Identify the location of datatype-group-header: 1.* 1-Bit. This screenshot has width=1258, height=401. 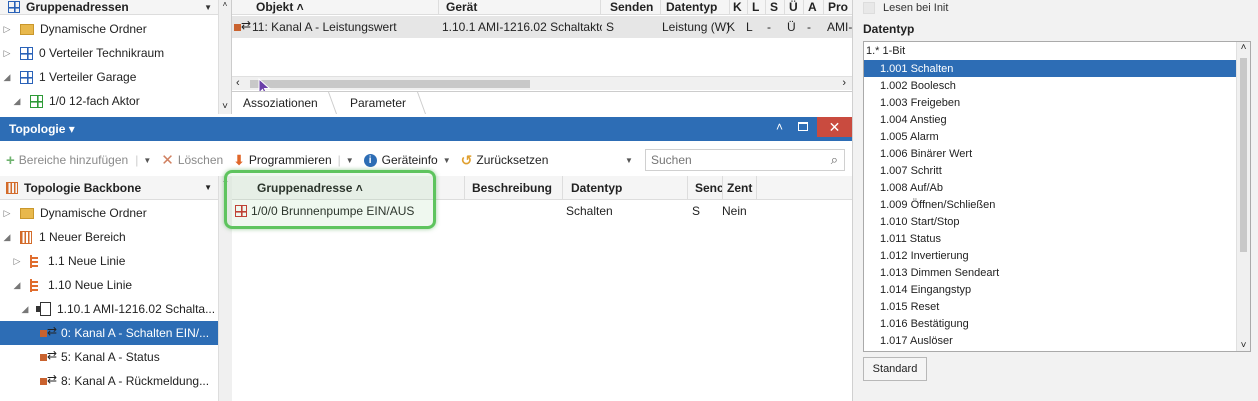
(885, 51).